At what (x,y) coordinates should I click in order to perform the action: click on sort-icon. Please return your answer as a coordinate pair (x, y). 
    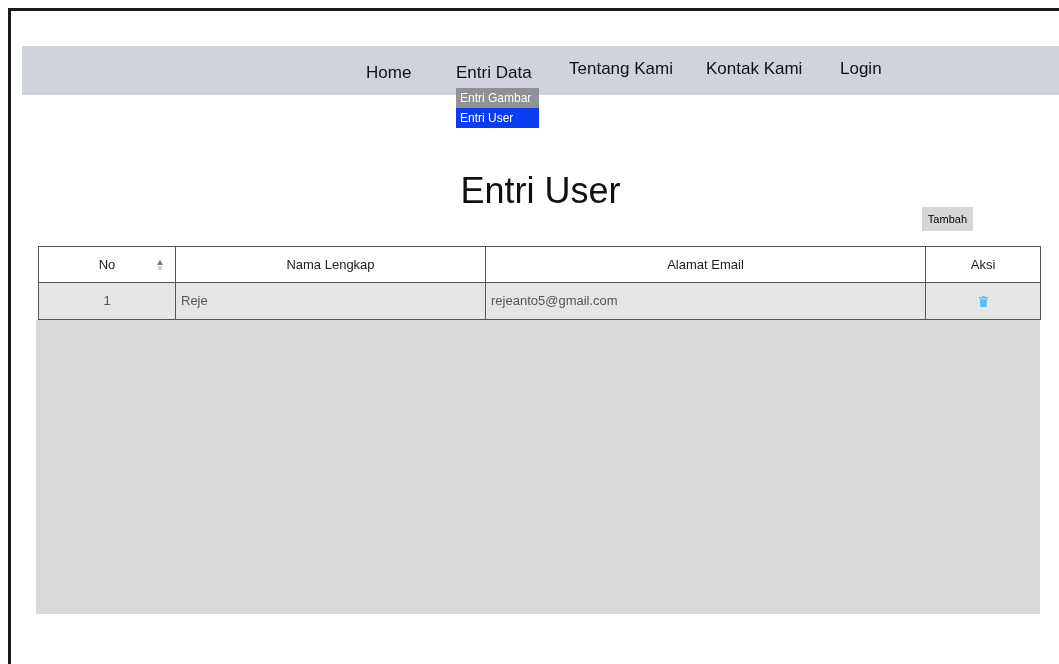
    Looking at the image, I should click on (160, 265).